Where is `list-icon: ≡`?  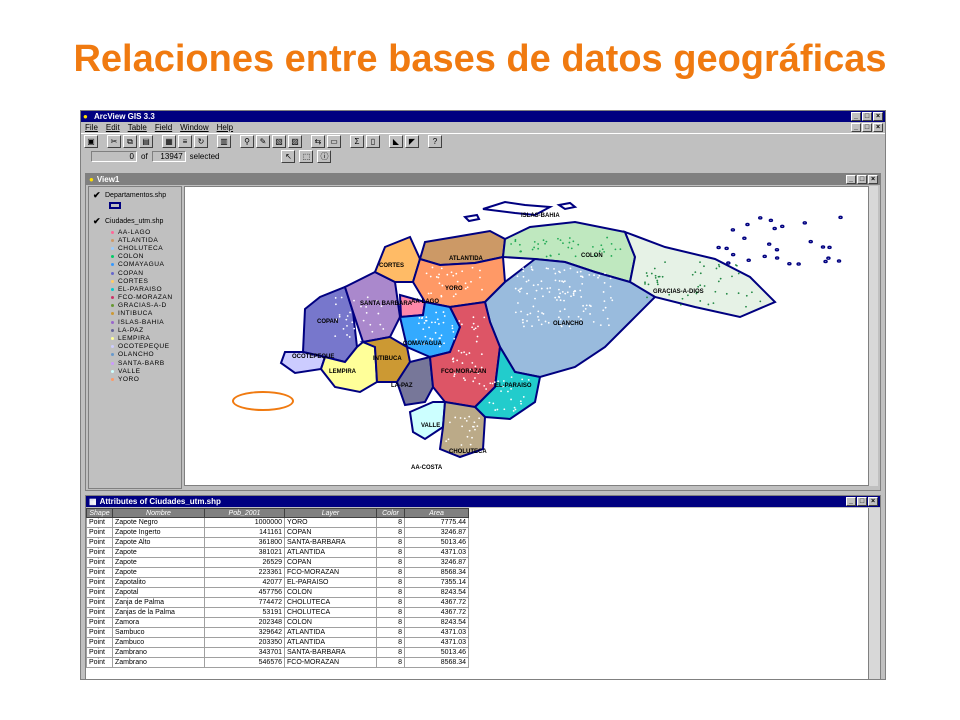 list-icon: ≡ is located at coordinates (185, 141).